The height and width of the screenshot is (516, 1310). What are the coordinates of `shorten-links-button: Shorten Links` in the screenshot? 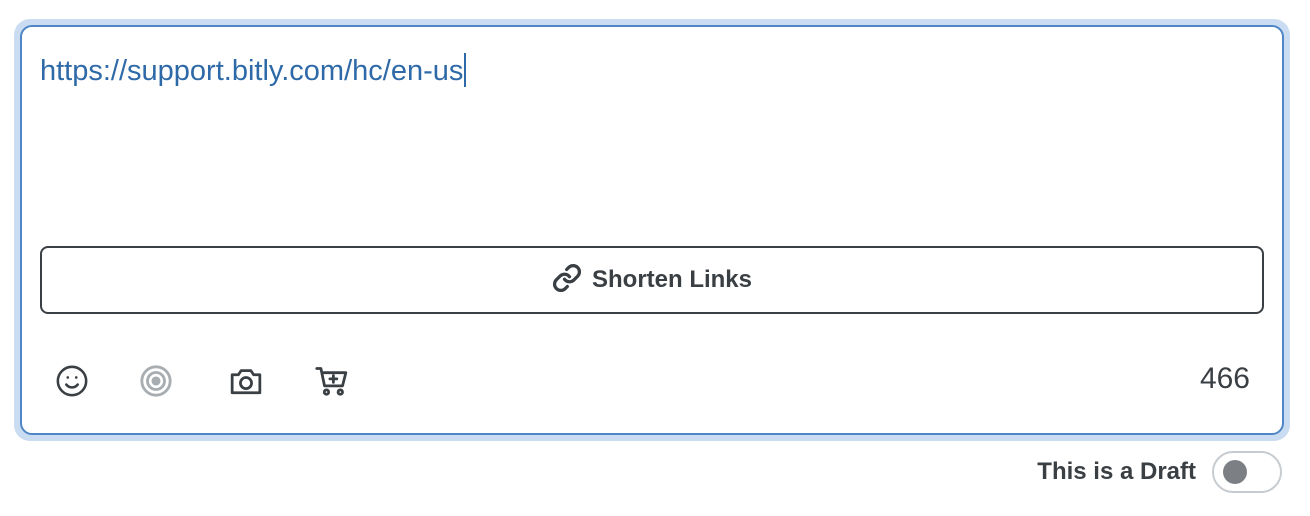 It's located at (652, 280).